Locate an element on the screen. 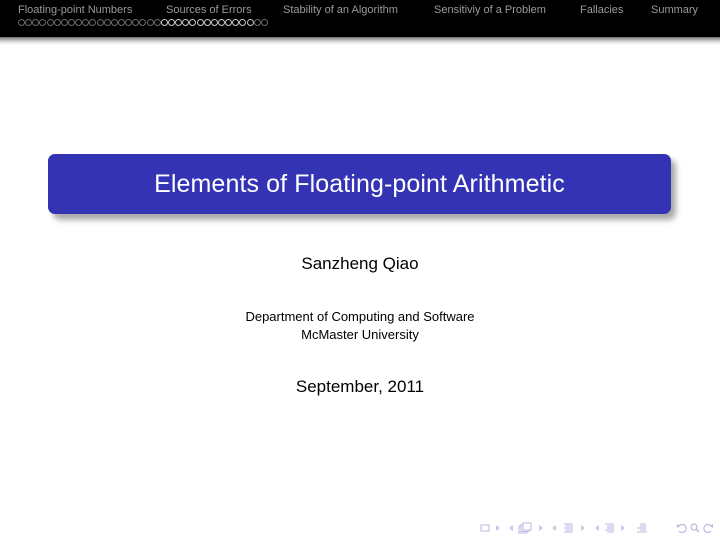 The height and width of the screenshot is (541, 720). document-forward-icon is located at coordinates (623, 528).